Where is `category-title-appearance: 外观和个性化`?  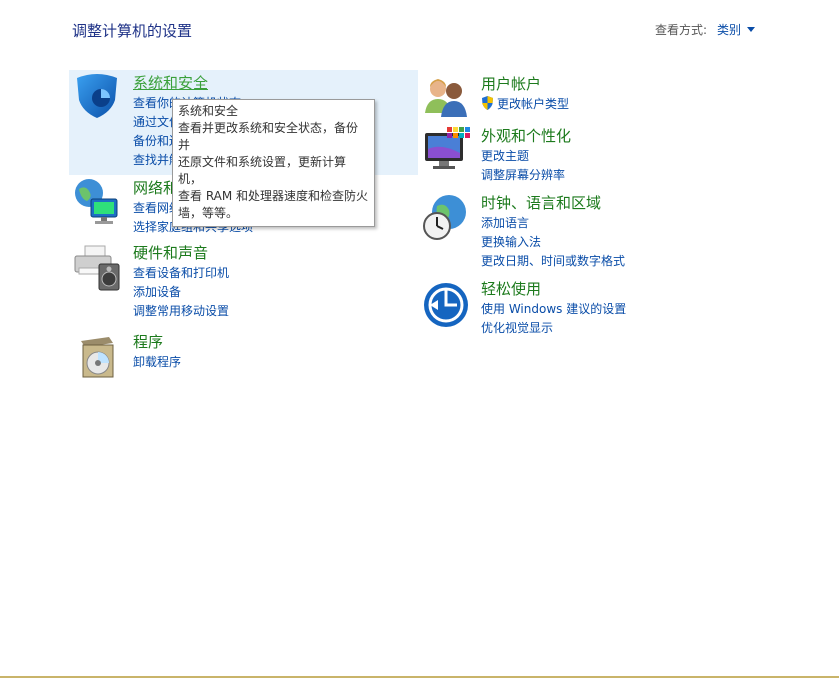
category-title-appearance: 外观和个性化 is located at coordinates (526, 136).